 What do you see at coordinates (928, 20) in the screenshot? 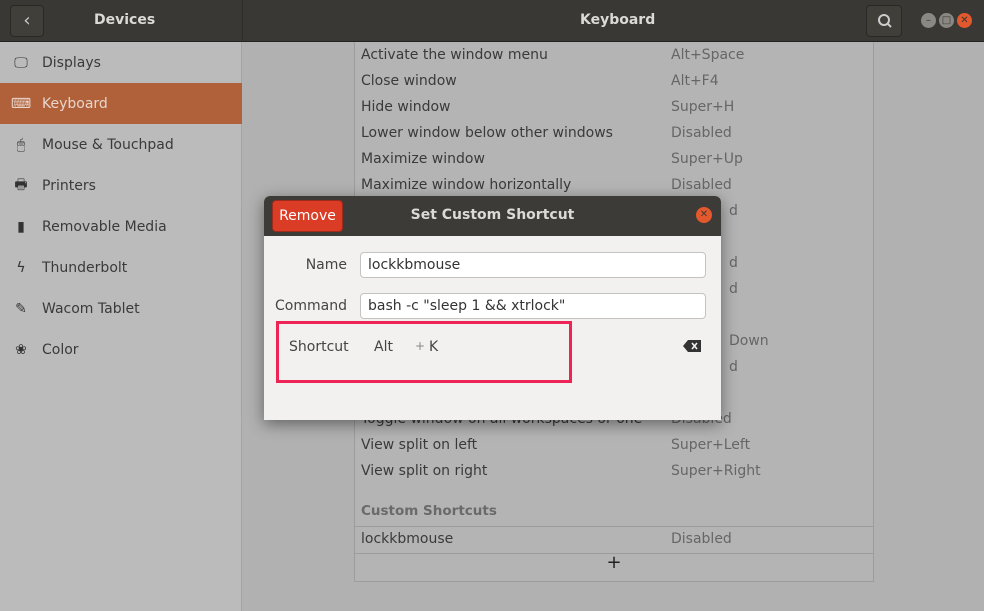
I see `minimize-button: –` at bounding box center [928, 20].